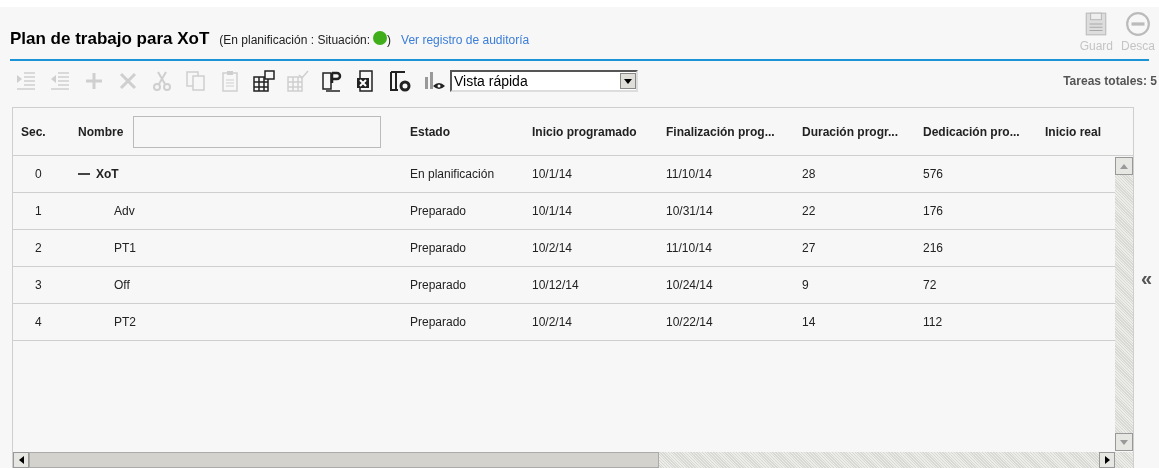 Image resolution: width=1159 pixels, height=468 pixels. I want to click on table-cell: 2, so click(38, 248).